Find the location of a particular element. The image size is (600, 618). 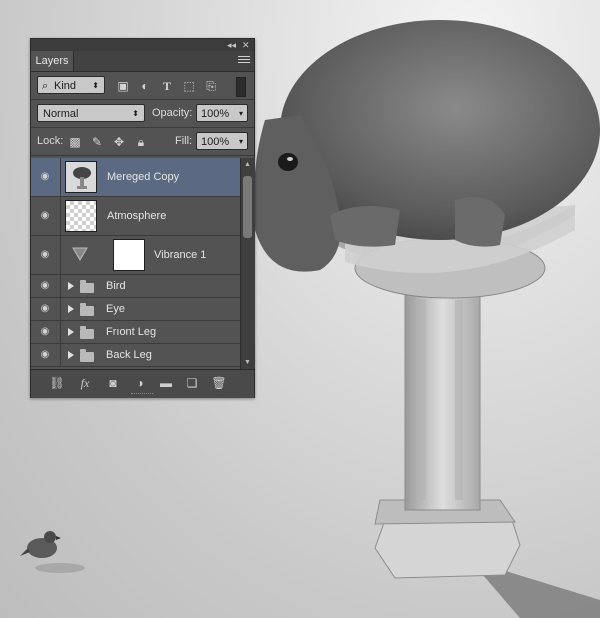

fill-field: 100% ▾ is located at coordinates (222, 141).